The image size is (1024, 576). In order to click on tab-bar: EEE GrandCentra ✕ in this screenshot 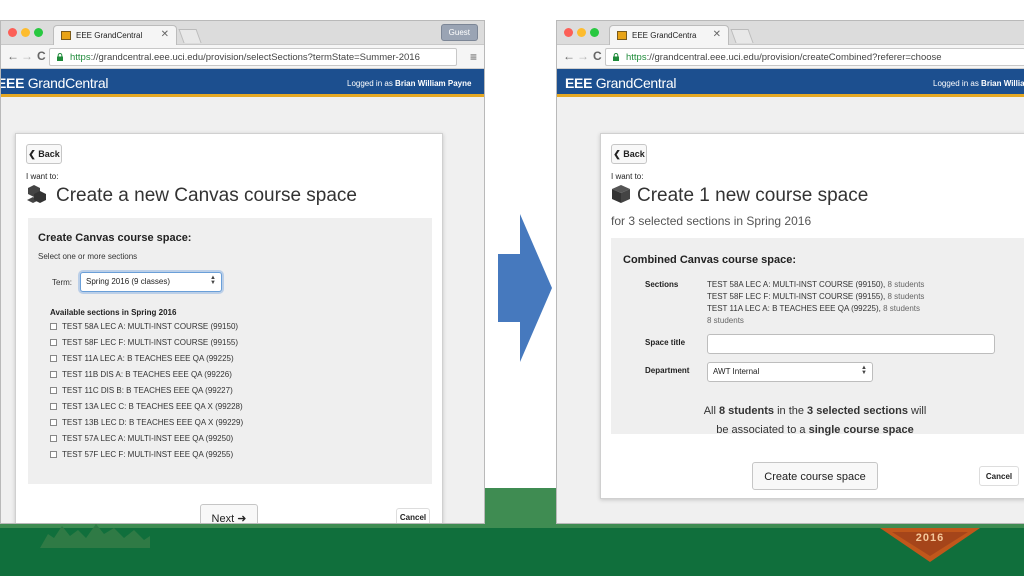, I will do `click(790, 33)`.